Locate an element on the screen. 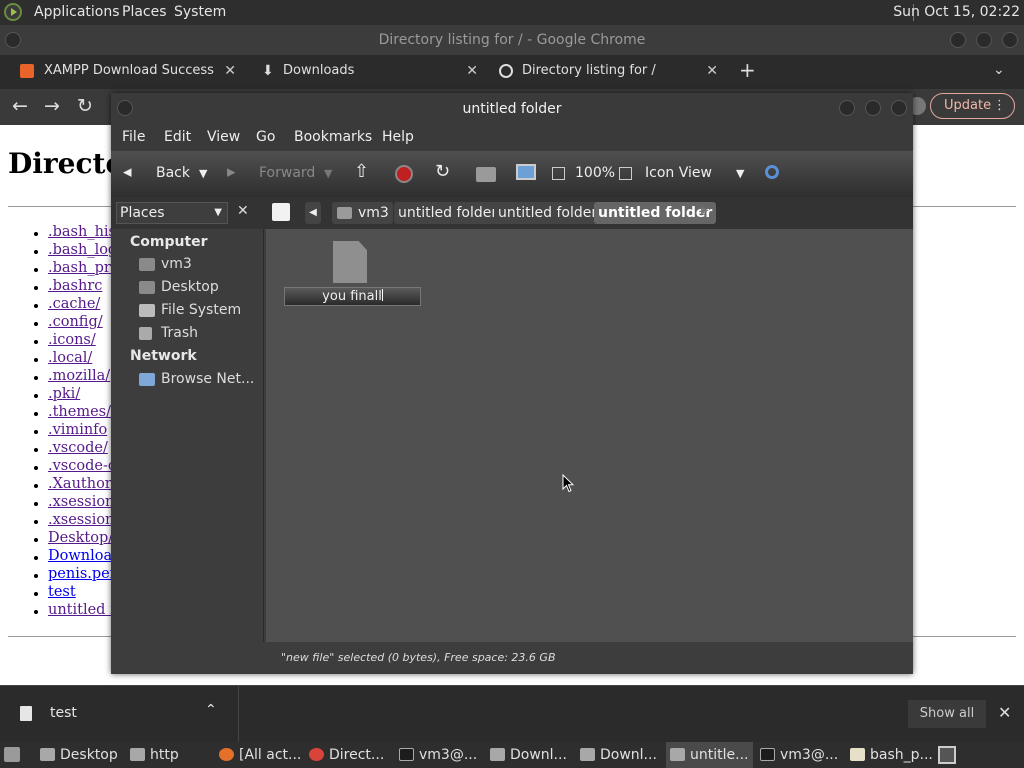 This screenshot has height=768, width=1024. sidebar-header-network: Network is located at coordinates (163, 356).